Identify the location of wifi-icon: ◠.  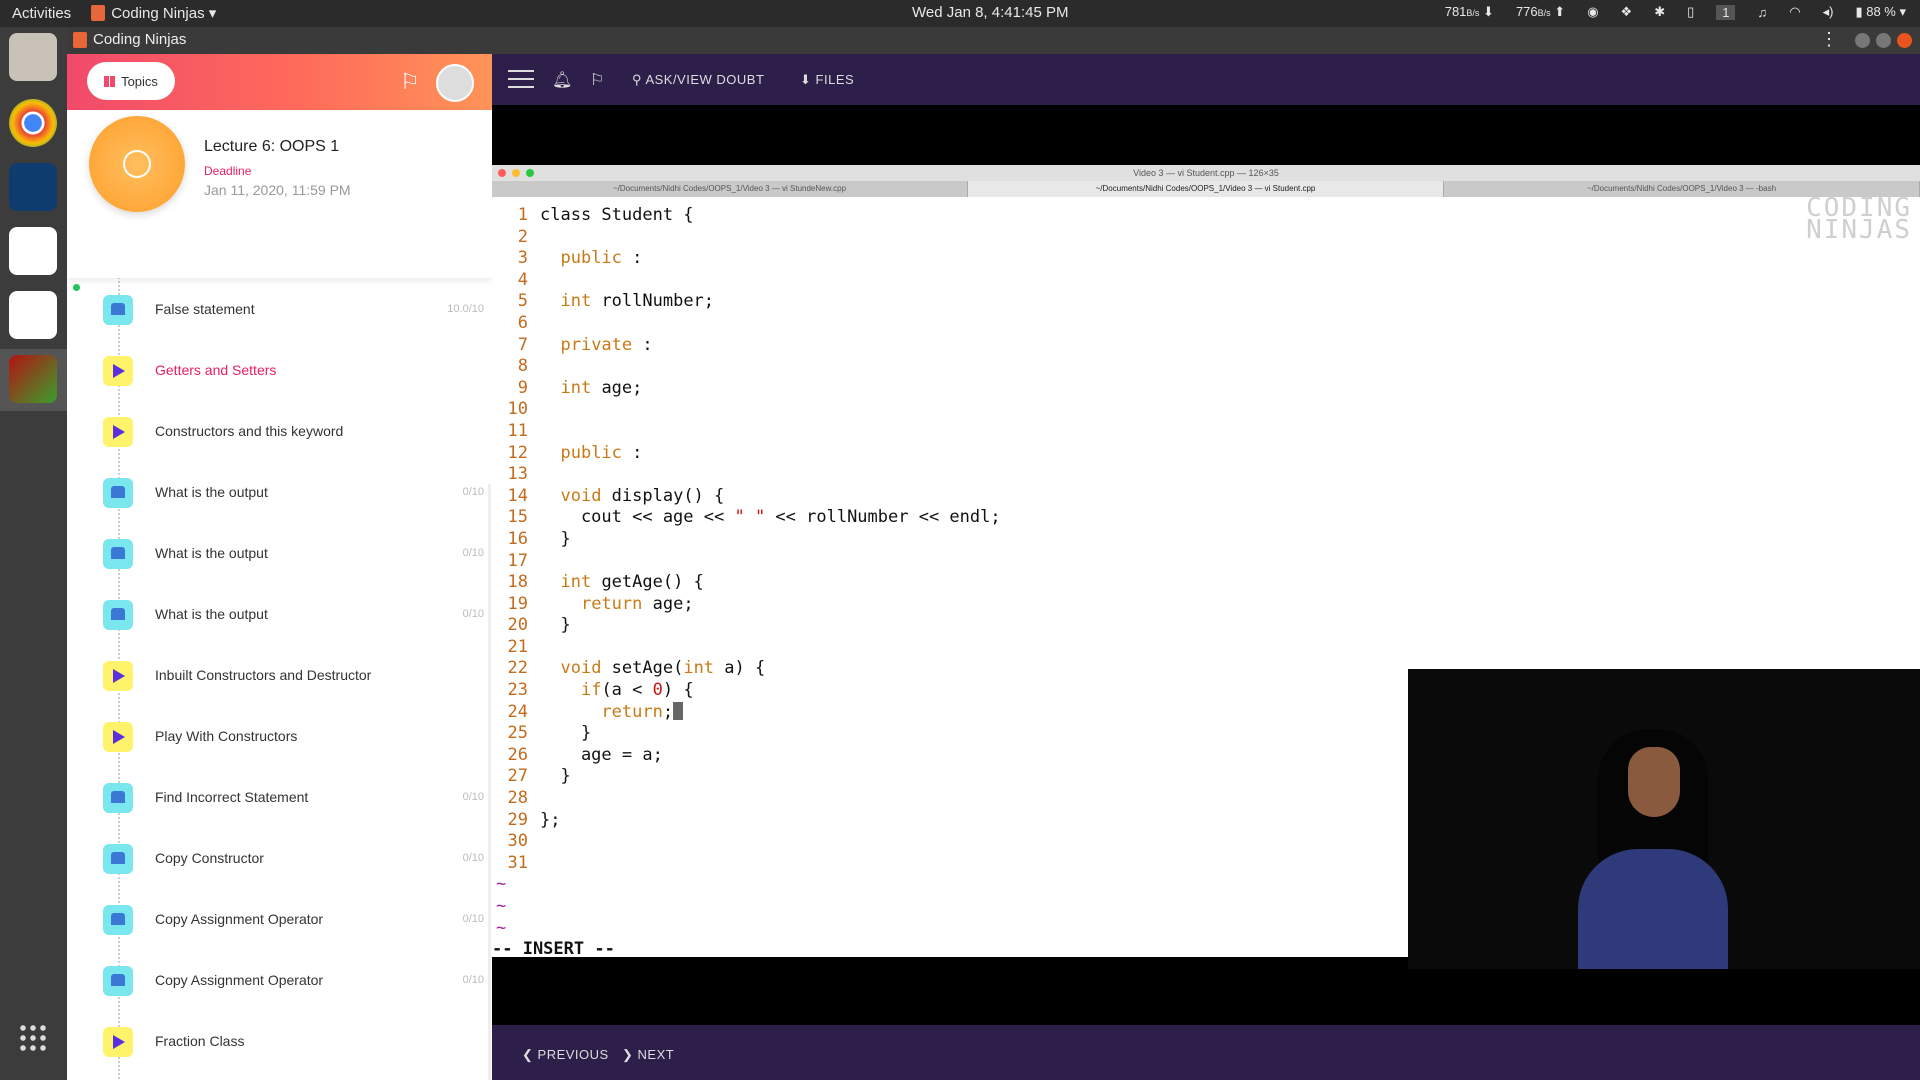
(1794, 12).